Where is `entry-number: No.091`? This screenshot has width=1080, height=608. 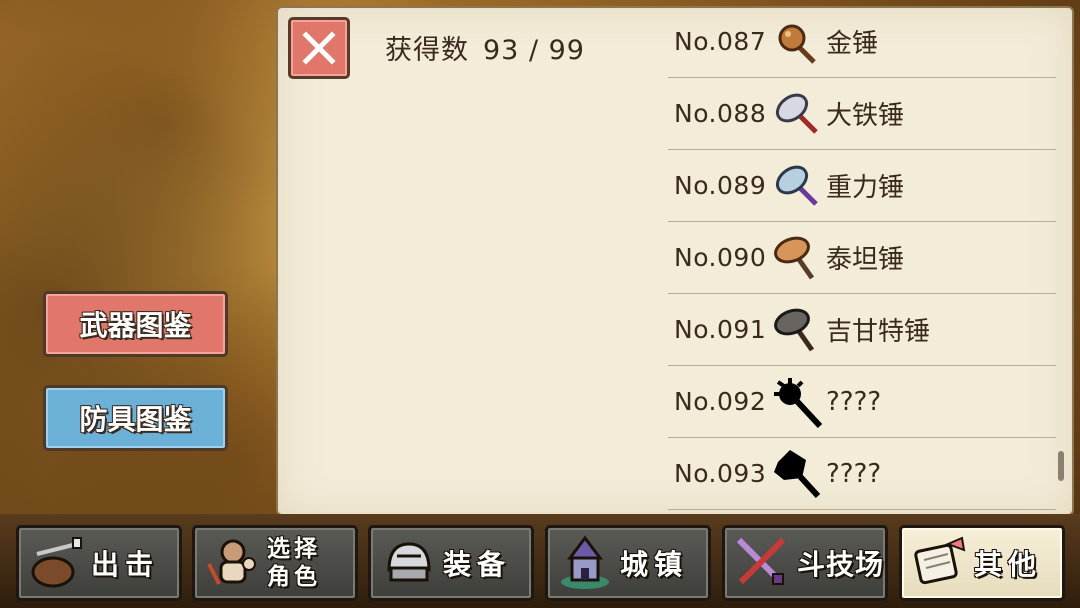 entry-number: No.091 is located at coordinates (720, 329).